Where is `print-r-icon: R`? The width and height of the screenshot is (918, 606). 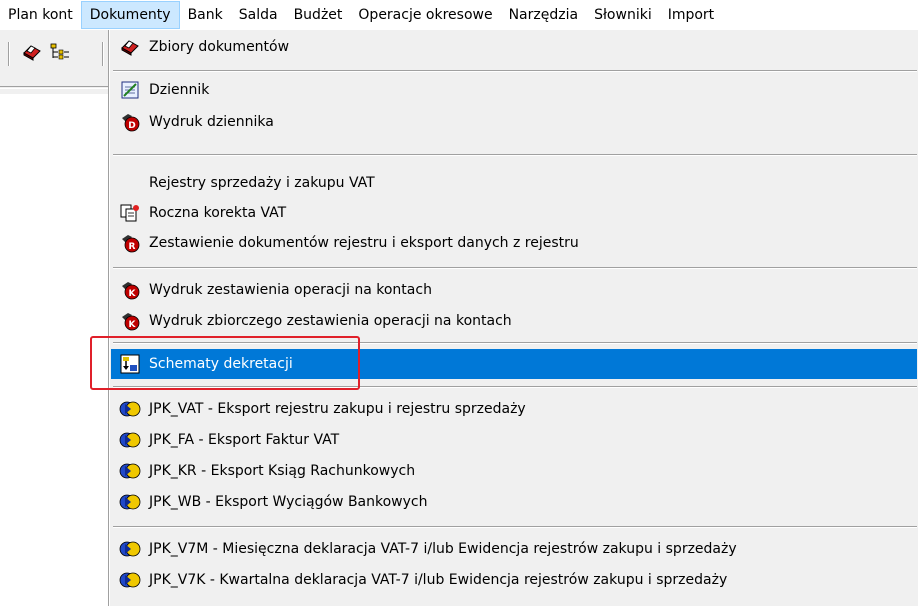
print-r-icon: R is located at coordinates (130, 243).